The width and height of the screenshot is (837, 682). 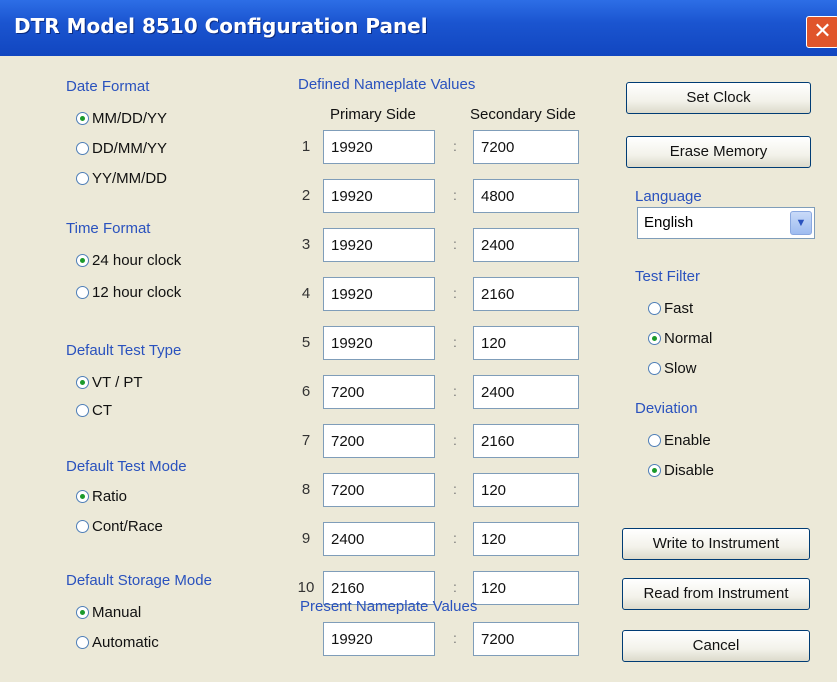 What do you see at coordinates (718, 98) in the screenshot?
I see `set-clock-button: Set Clock` at bounding box center [718, 98].